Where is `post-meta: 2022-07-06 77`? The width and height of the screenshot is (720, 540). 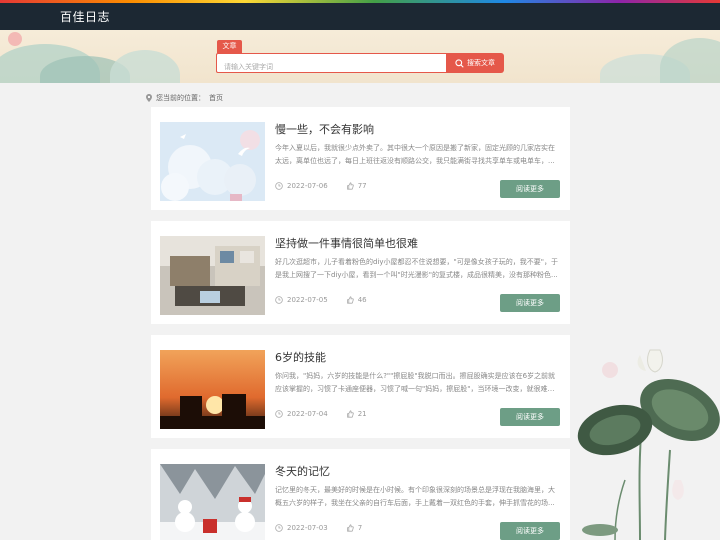
post-meta: 2022-07-06 77 is located at coordinates (321, 186).